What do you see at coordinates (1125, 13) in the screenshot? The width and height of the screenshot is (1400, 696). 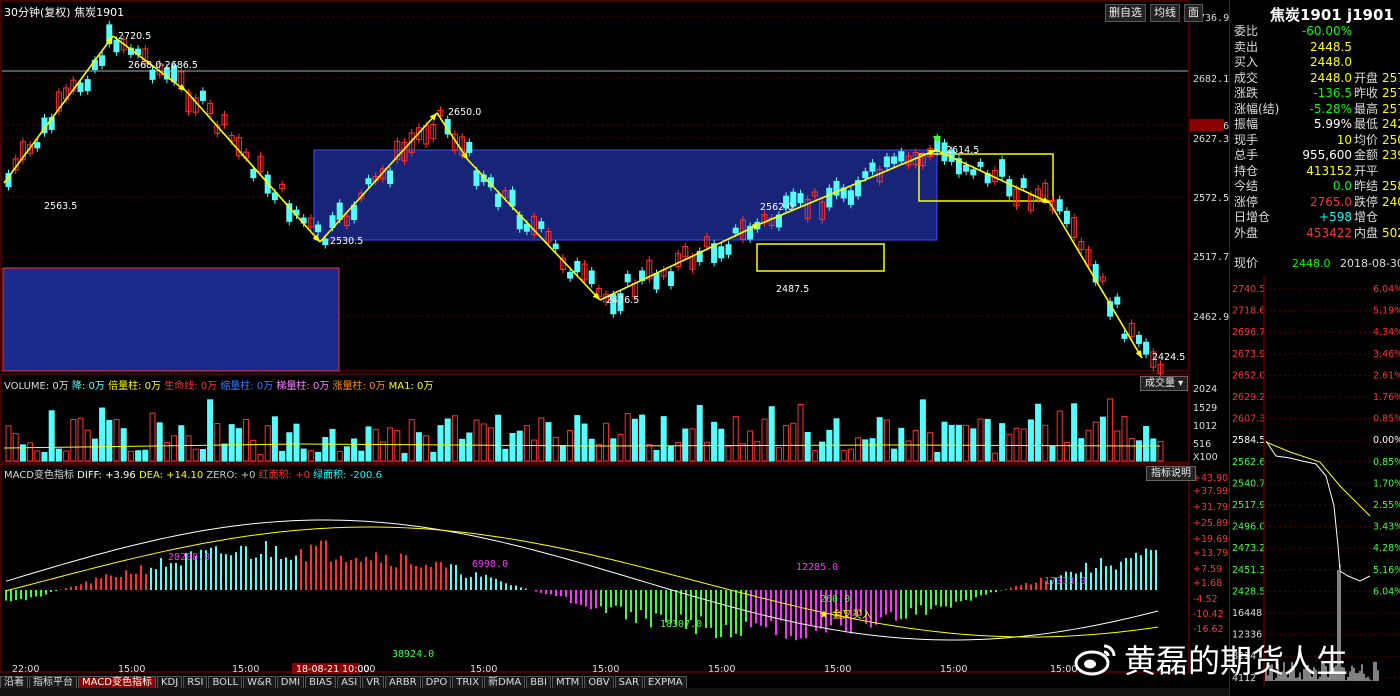 I see `fav-button: 删自选` at bounding box center [1125, 13].